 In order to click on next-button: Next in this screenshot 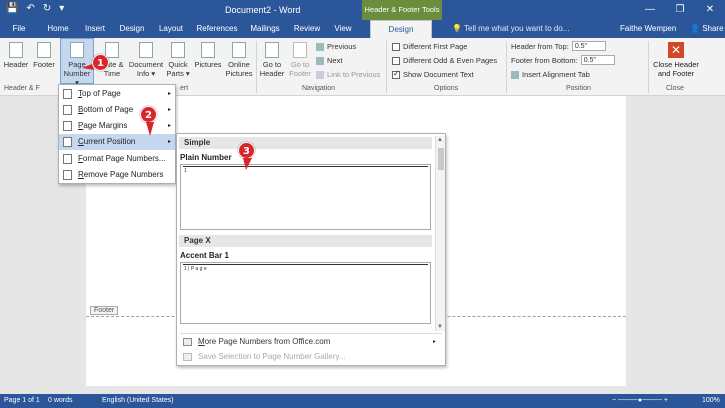, I will do `click(329, 60)`.